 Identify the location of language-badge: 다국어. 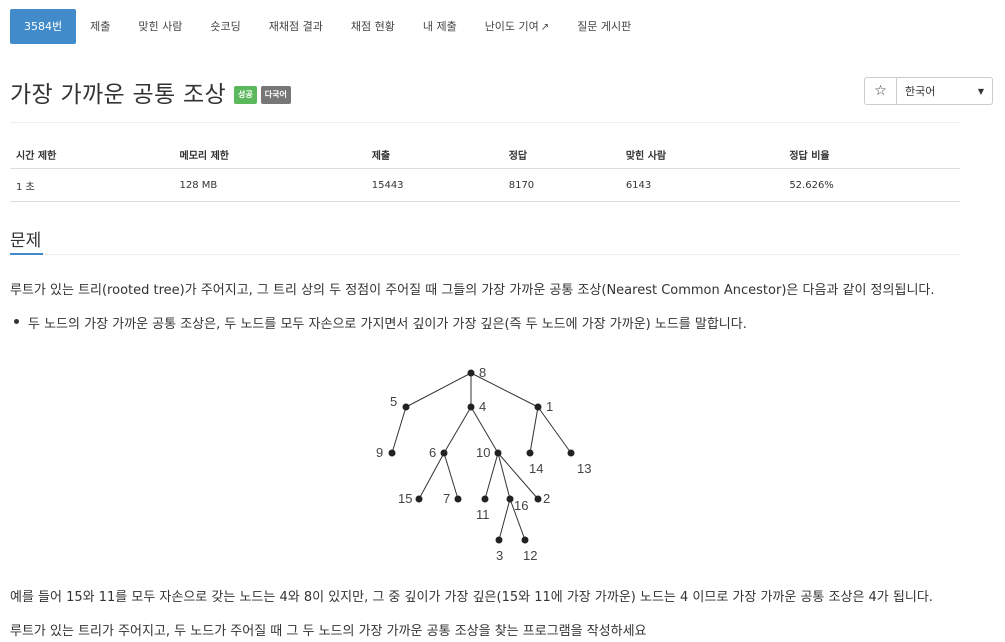
(275, 95).